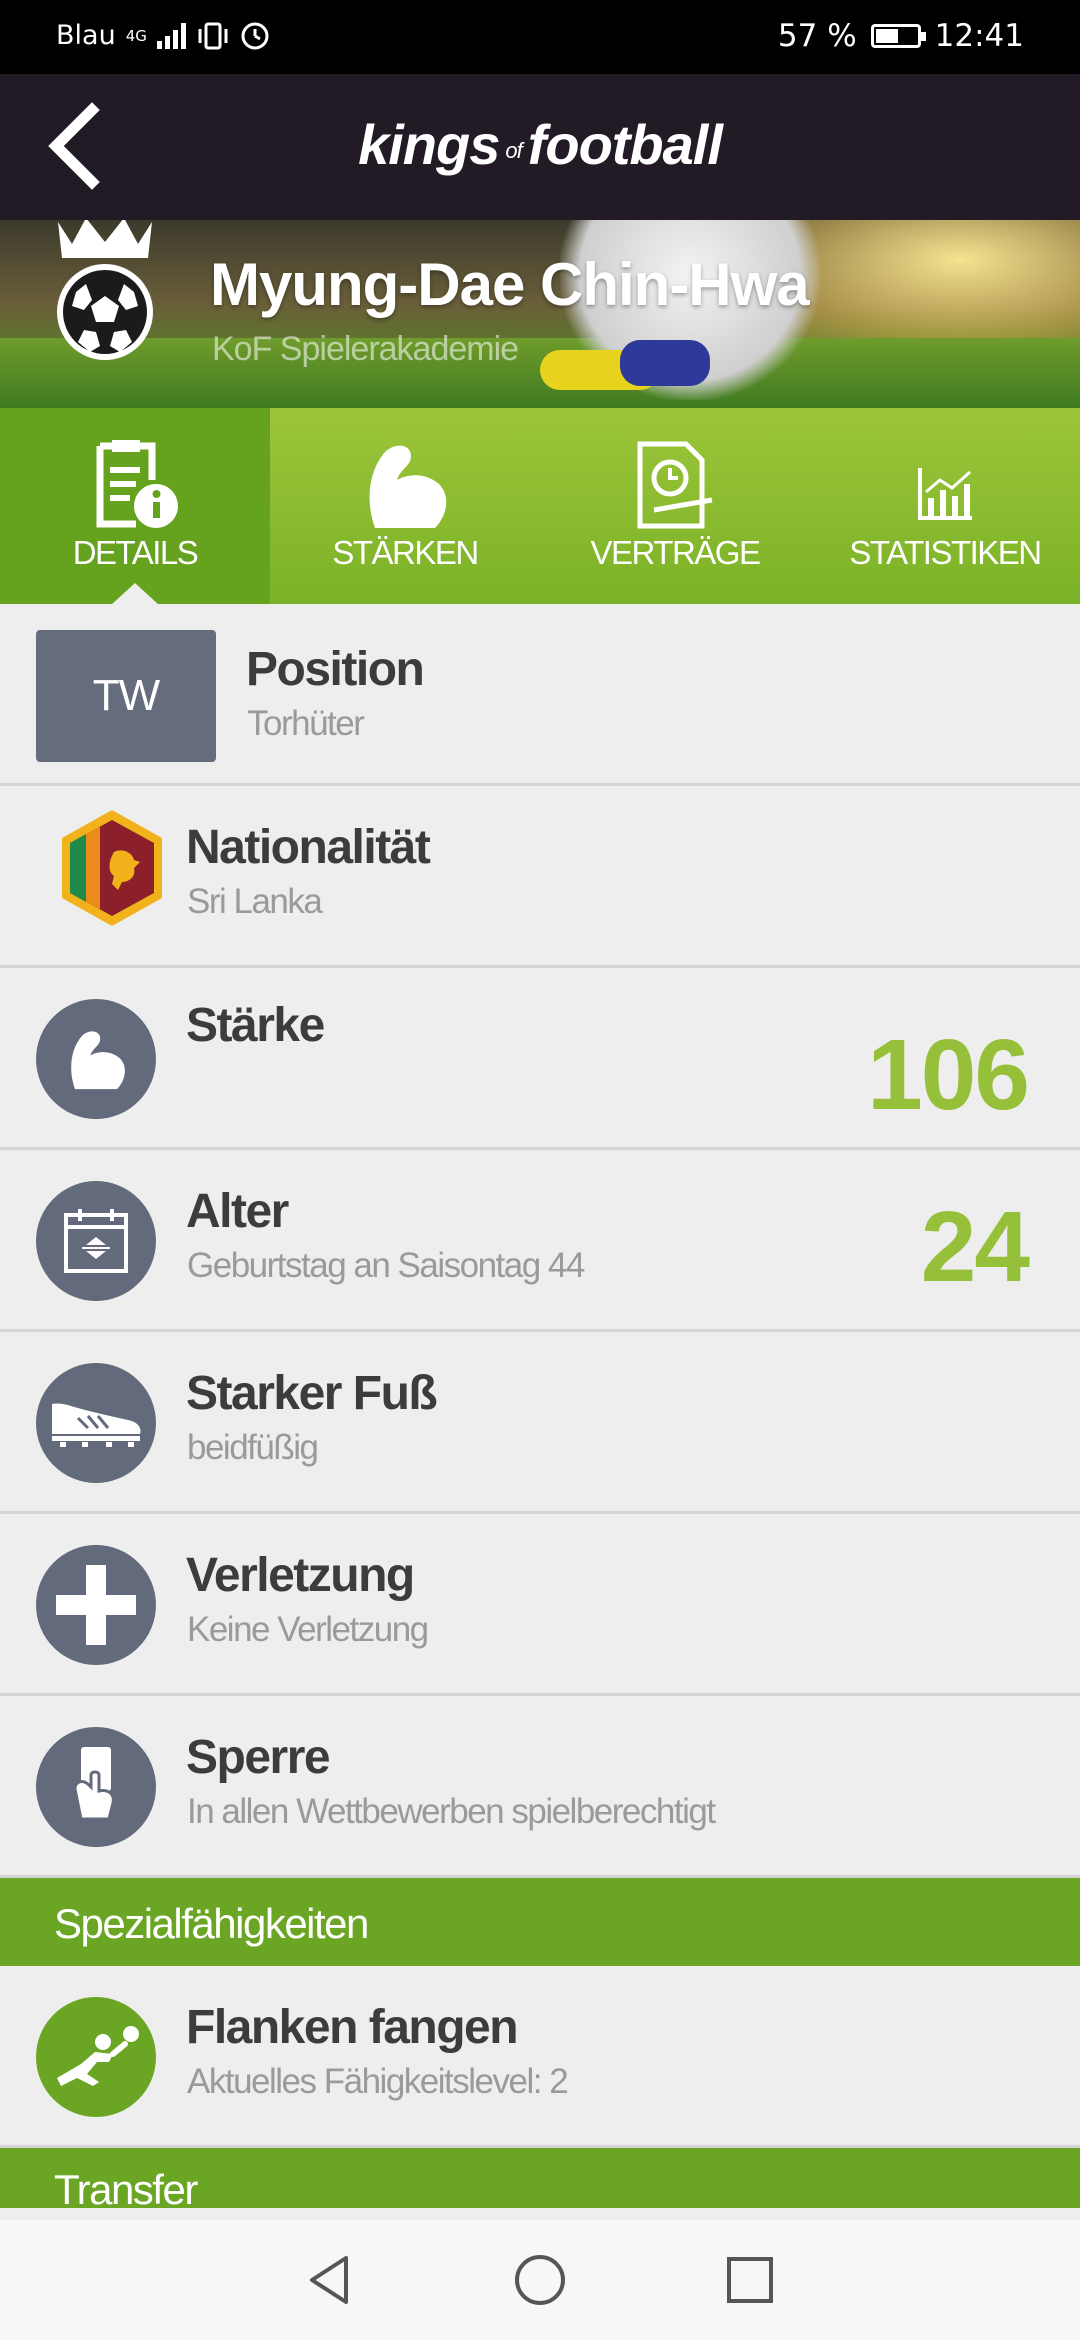 This screenshot has height=2340, width=1080. I want to click on nav-home-icon, so click(540, 2280).